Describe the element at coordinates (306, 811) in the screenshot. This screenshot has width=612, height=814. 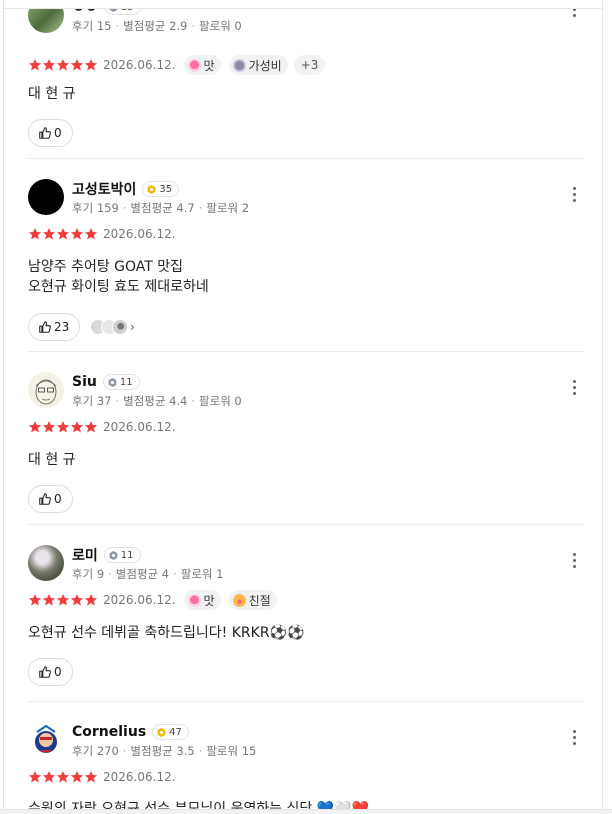
I see `bottom-bar` at that location.